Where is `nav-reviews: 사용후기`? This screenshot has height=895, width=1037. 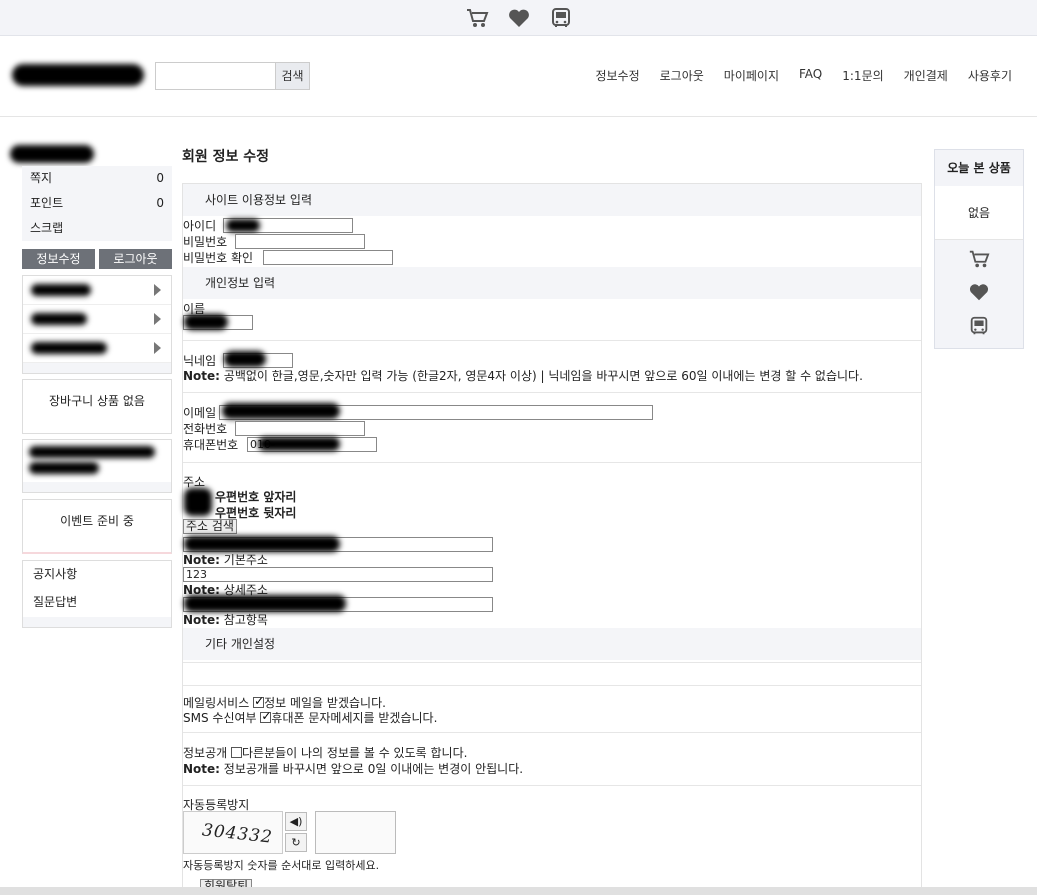
nav-reviews: 사용후기 is located at coordinates (990, 75).